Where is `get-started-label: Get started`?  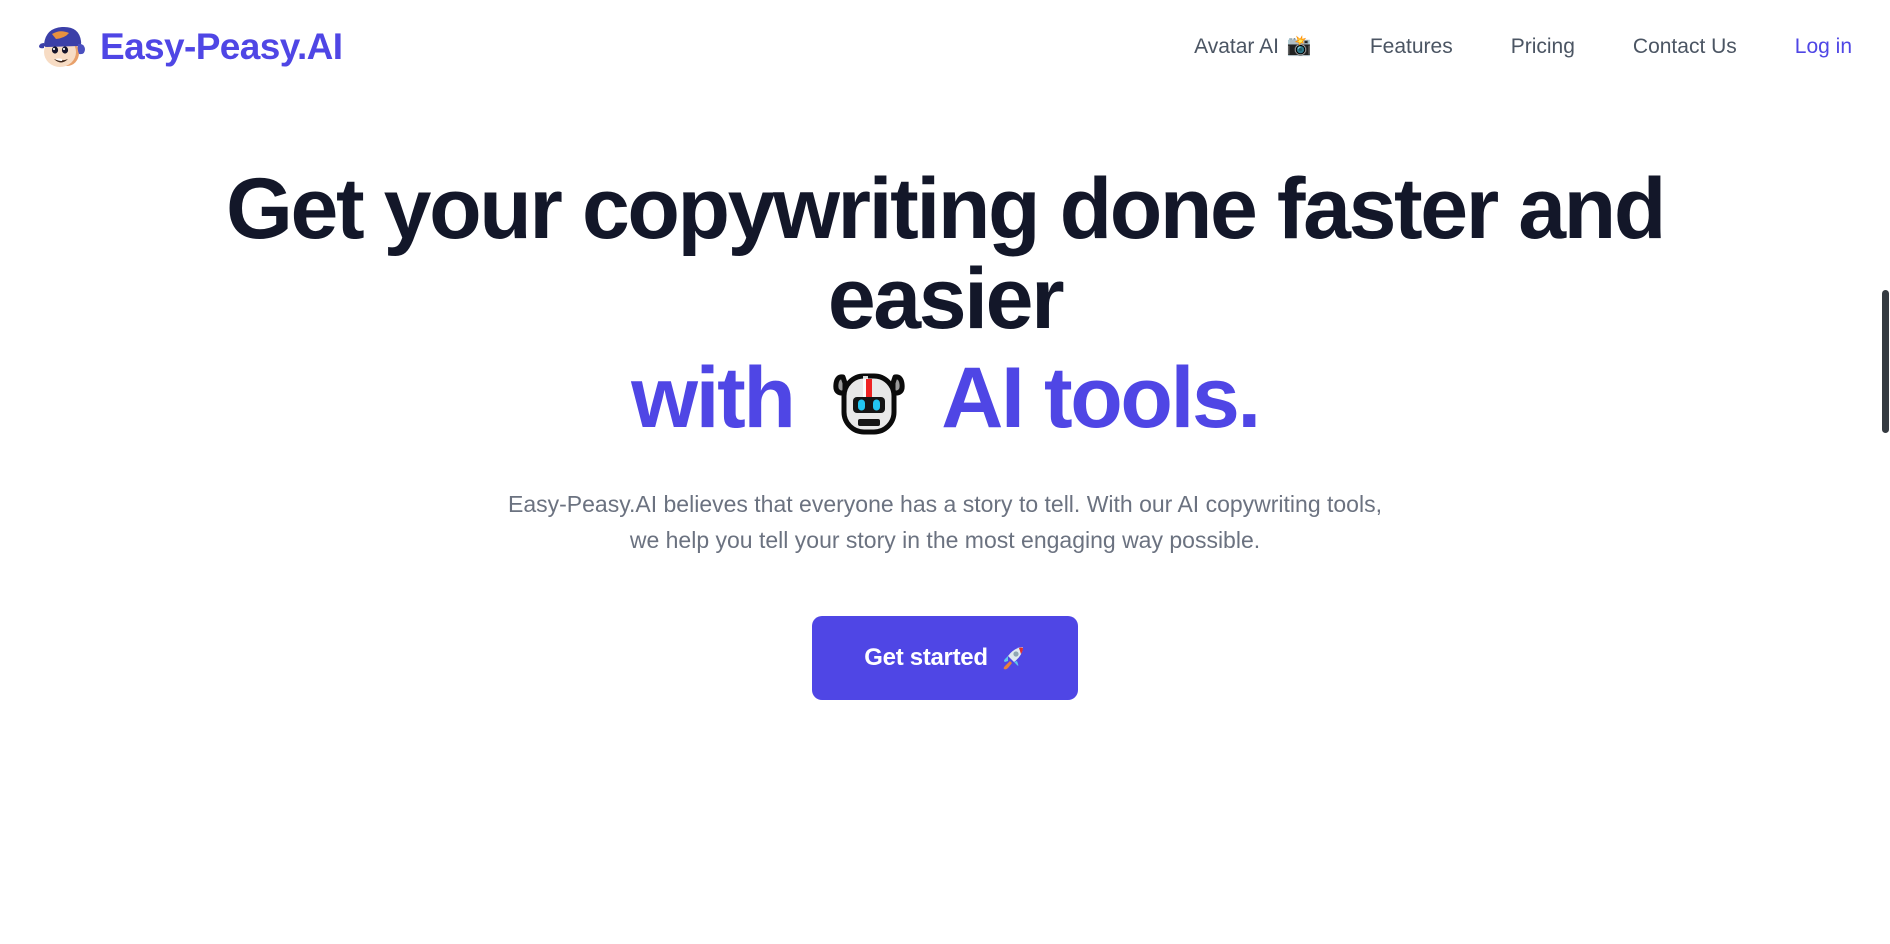
get-started-label: Get started is located at coordinates (926, 658).